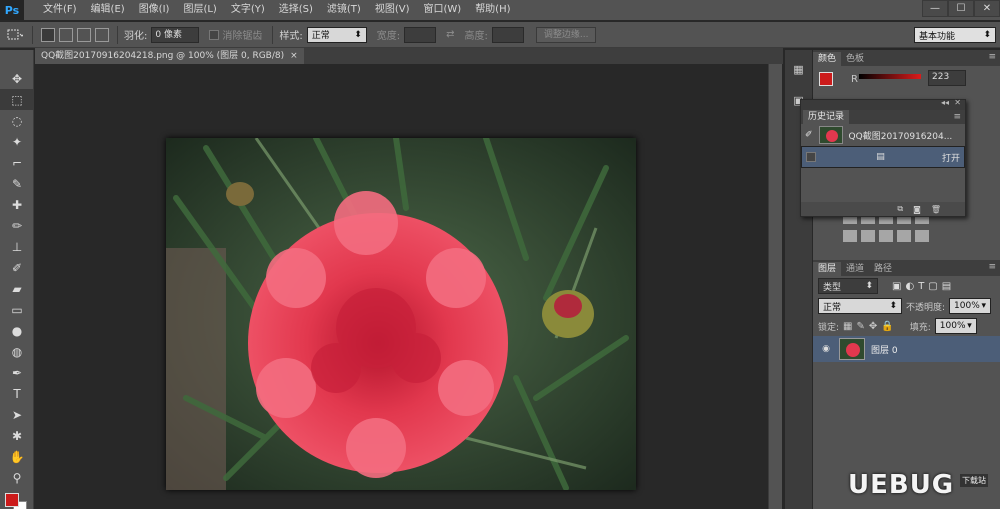 This screenshot has height=509, width=1000. I want to click on tab-channels: 通道, so click(855, 269).